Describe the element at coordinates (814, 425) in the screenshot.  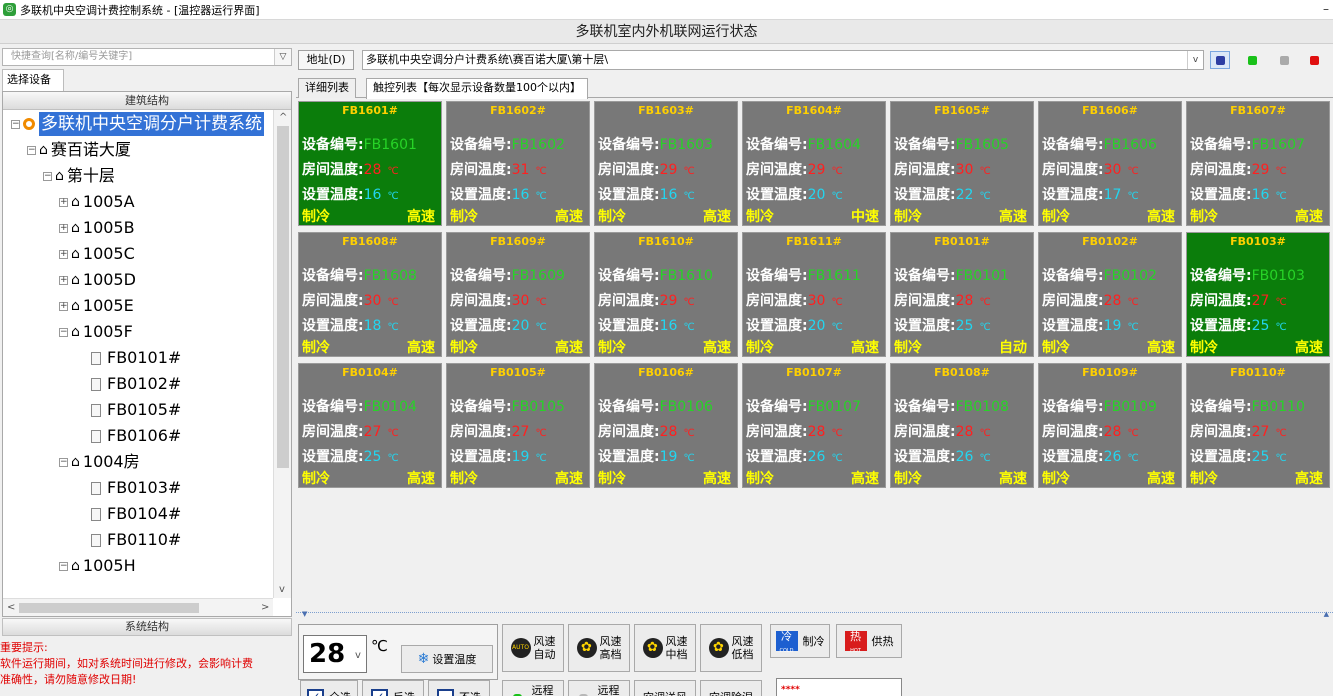
I see `device-card: FB0107# 设备编号:FB0107 房间温度:28 ℃ 设置温度:26 ℃ 制冷 高速` at that location.